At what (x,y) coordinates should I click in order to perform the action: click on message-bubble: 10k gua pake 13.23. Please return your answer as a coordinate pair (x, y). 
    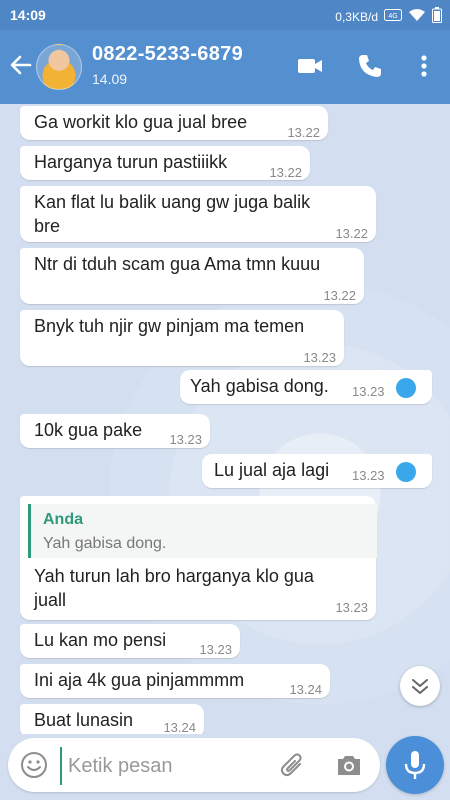
    Looking at the image, I should click on (115, 431).